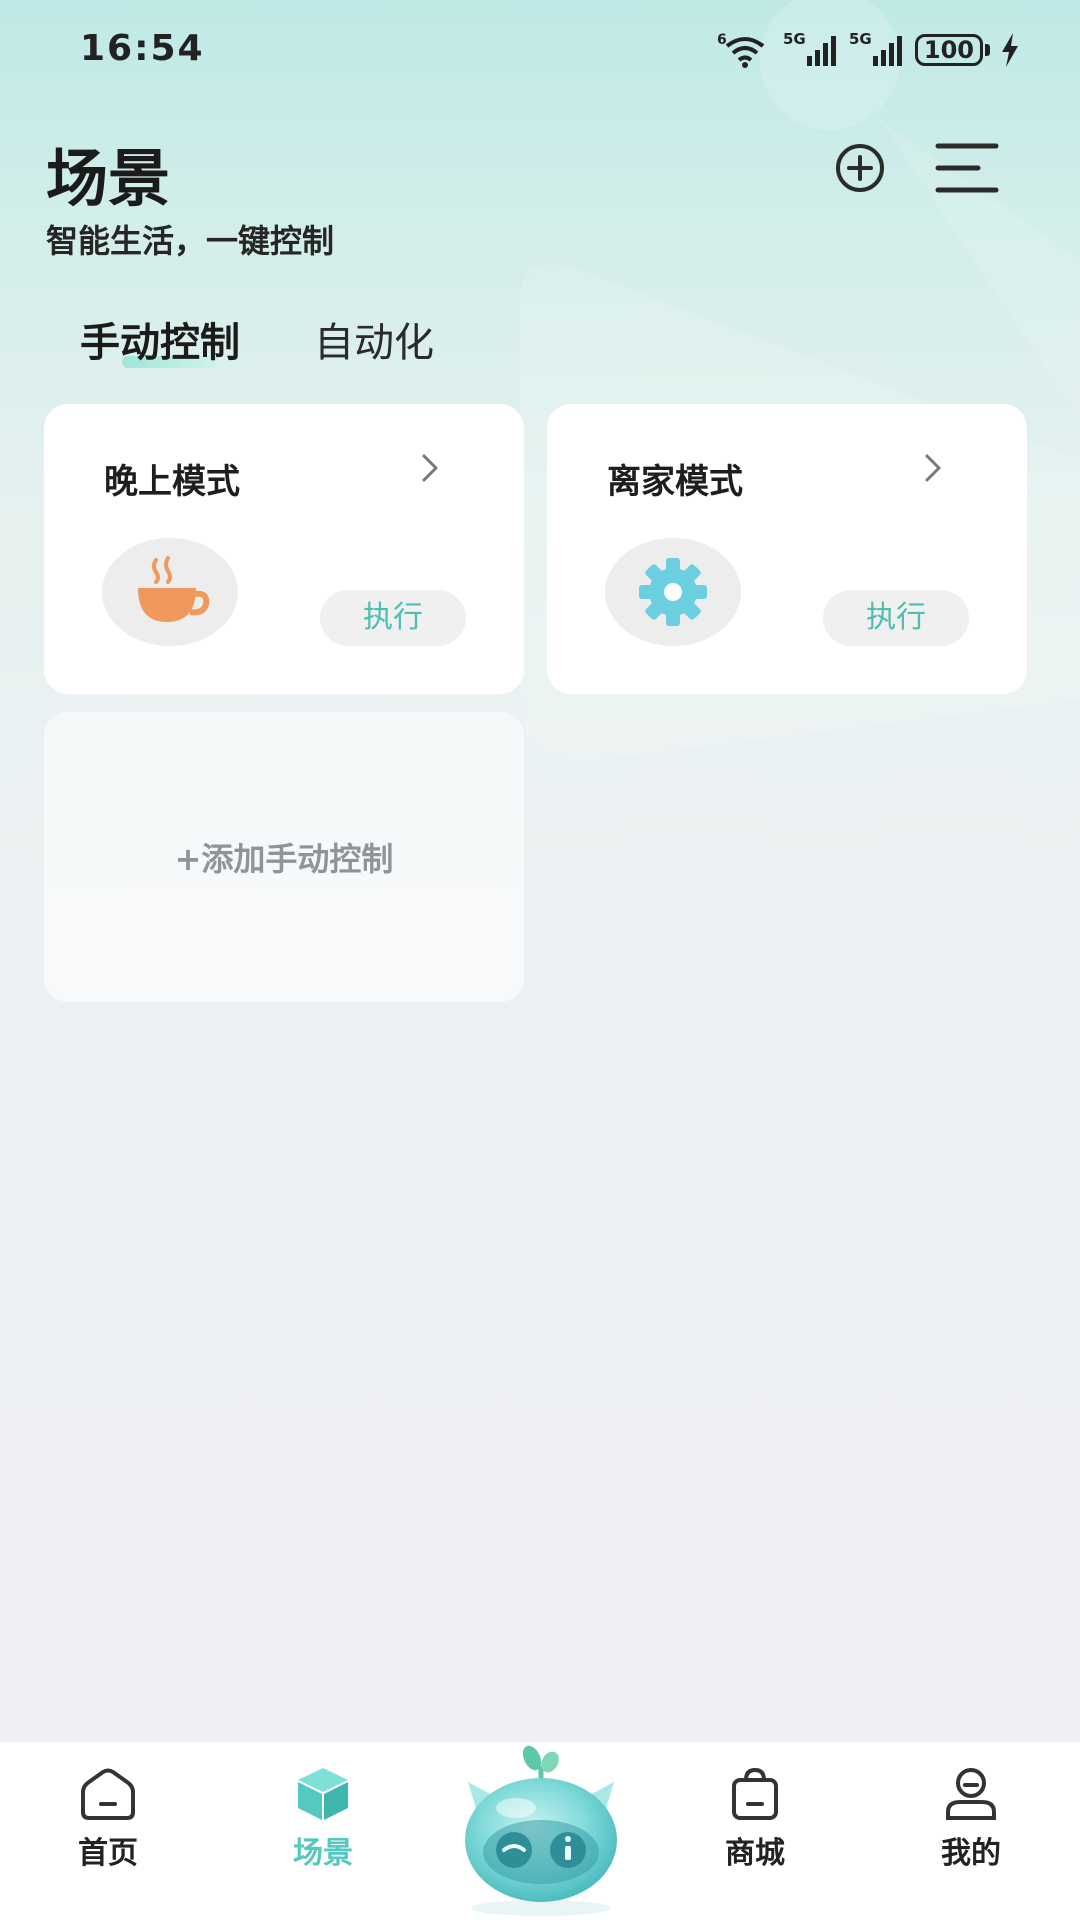 Image resolution: width=1080 pixels, height=1920 pixels. Describe the element at coordinates (755, 1853) in the screenshot. I see `nav-label: 商城` at that location.